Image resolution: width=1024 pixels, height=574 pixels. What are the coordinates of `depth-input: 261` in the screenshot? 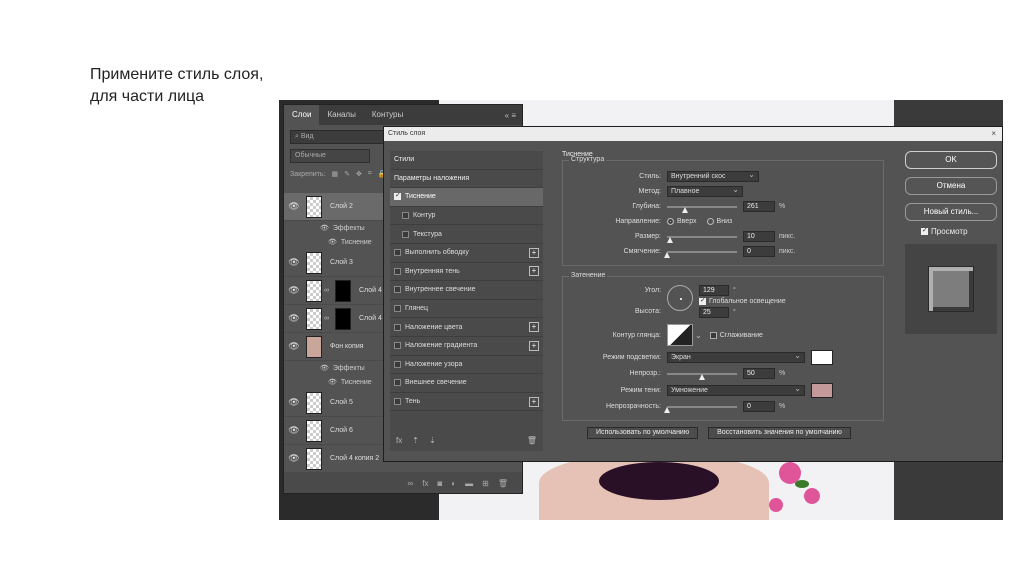 It's located at (759, 206).